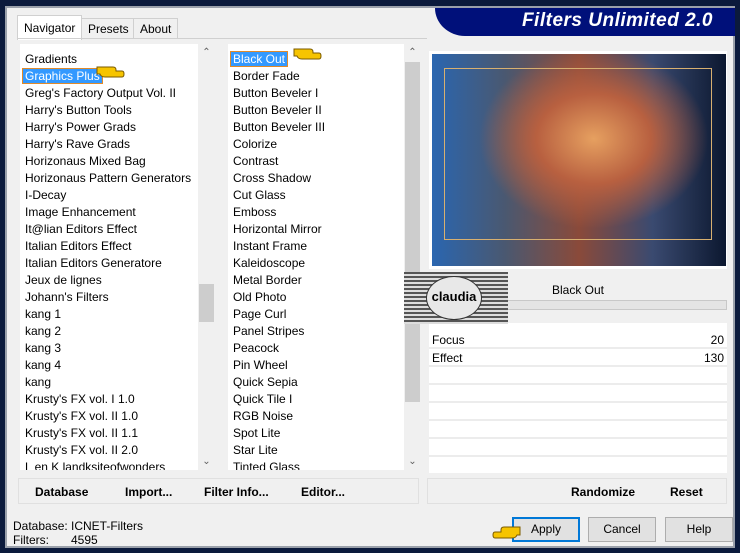 This screenshot has width=740, height=553. What do you see at coordinates (156, 28) in the screenshot?
I see `tab-about: About` at bounding box center [156, 28].